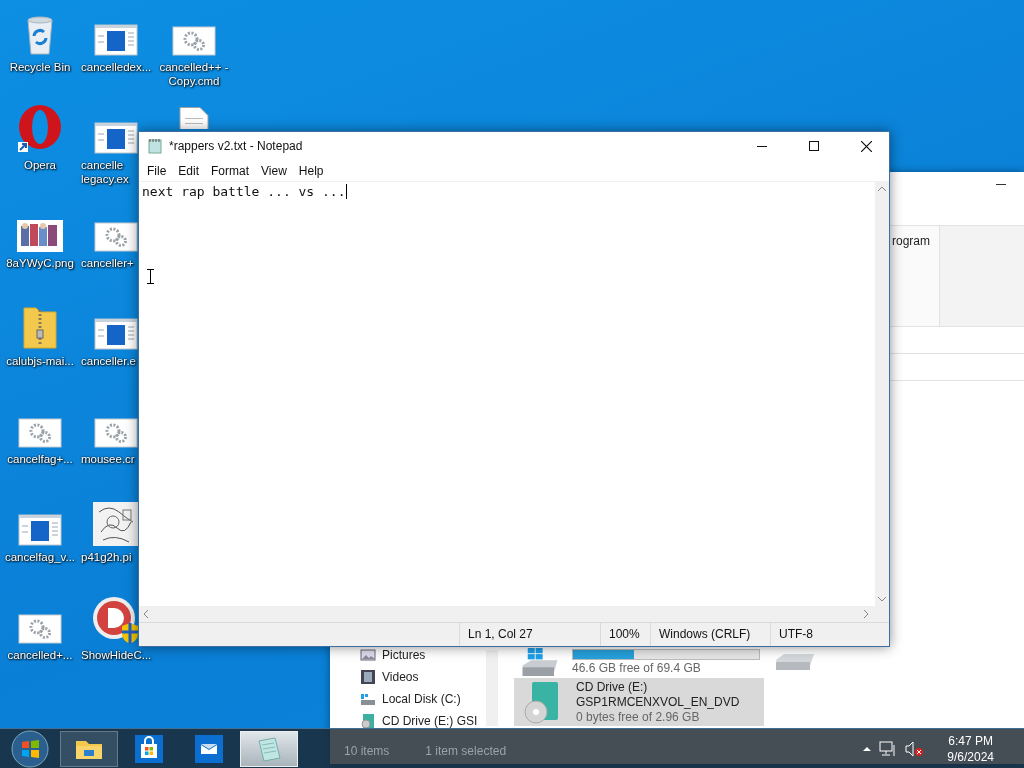 This screenshot has width=1024, height=768. I want to click on vertical-scrollbar, so click(882, 394).